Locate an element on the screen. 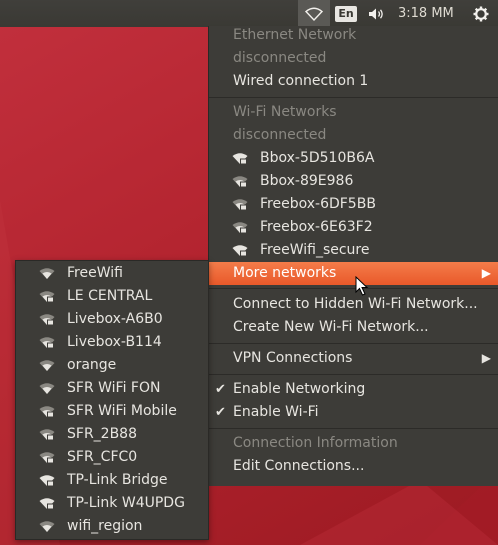 Image resolution: width=498 pixels, height=545 pixels. wifi-network-item: FreeWifi is located at coordinates (112, 273).